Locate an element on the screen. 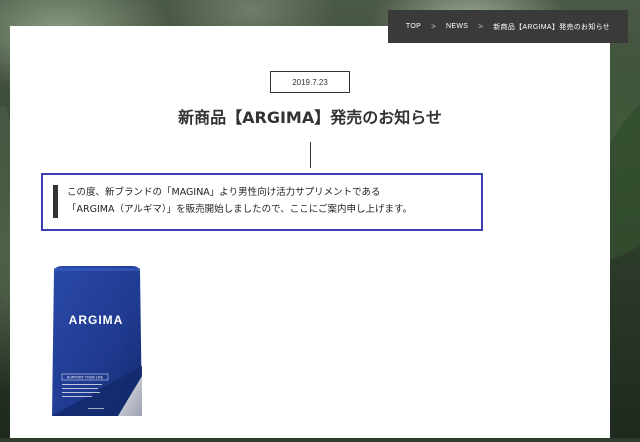 The image size is (640, 442). breadcrumb-news-link: NEWS is located at coordinates (457, 26).